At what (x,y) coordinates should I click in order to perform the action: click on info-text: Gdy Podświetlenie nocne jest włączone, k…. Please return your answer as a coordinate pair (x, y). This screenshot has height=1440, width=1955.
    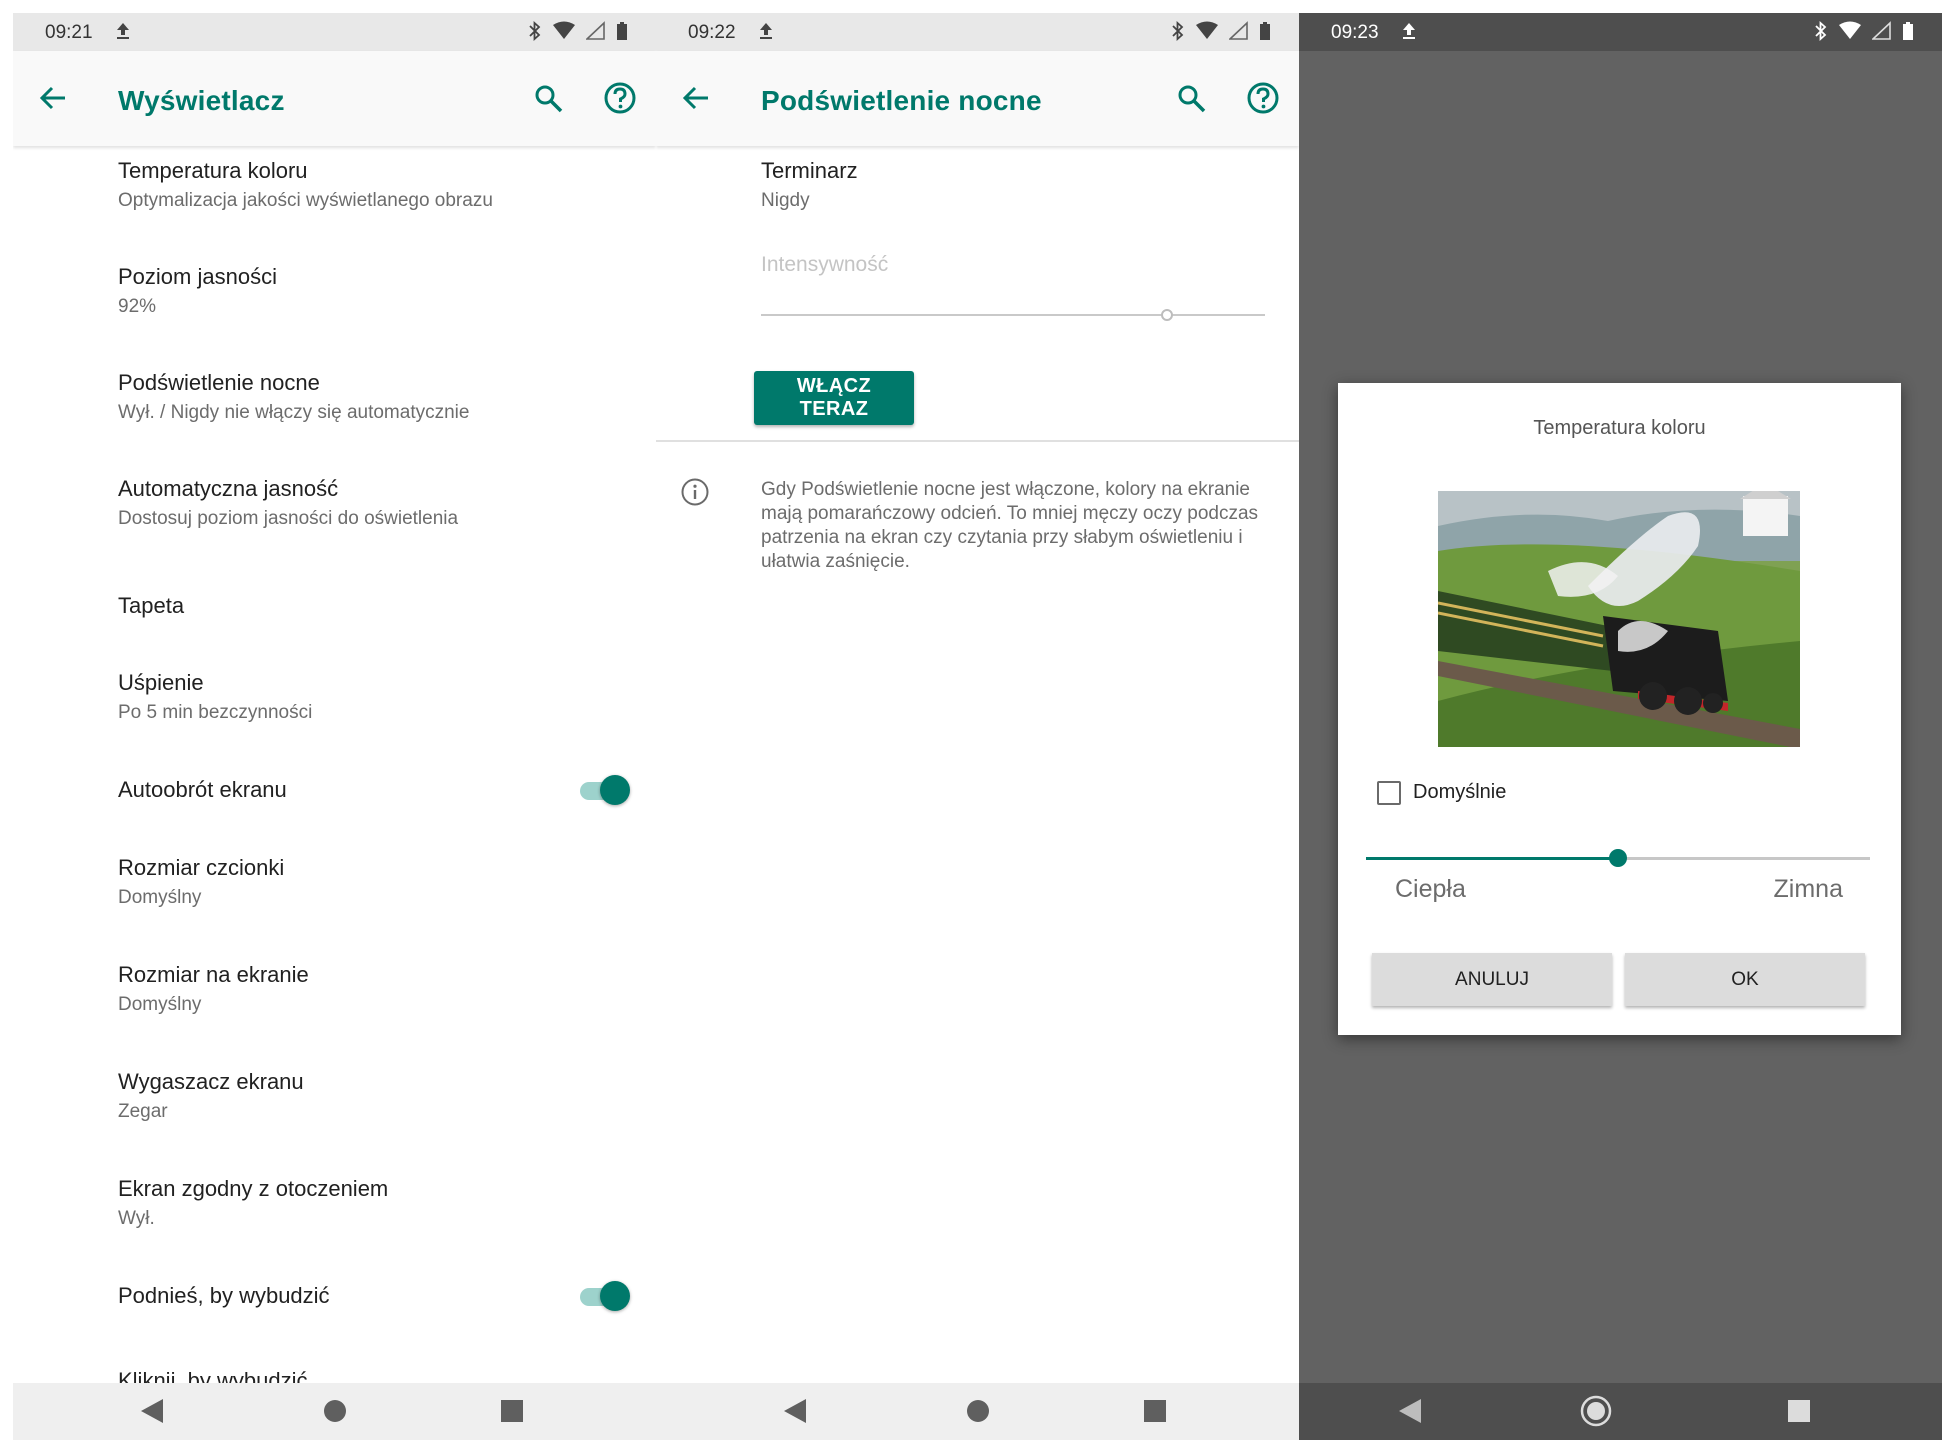
    Looking at the image, I should click on (1010, 525).